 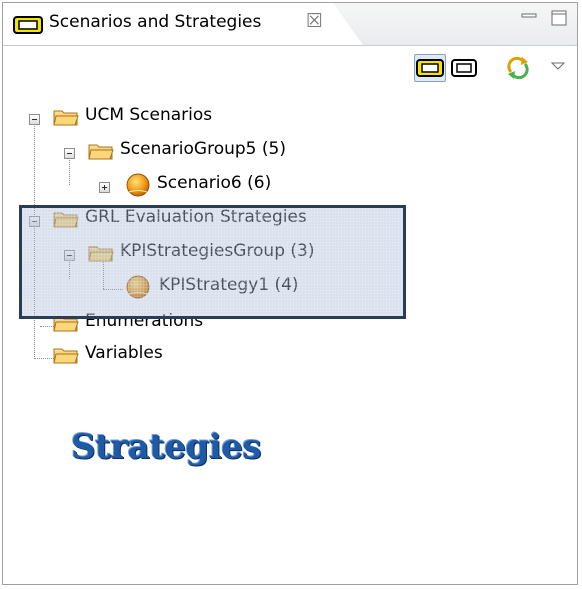 I want to click on tree-item-label: Variables, so click(x=124, y=353).